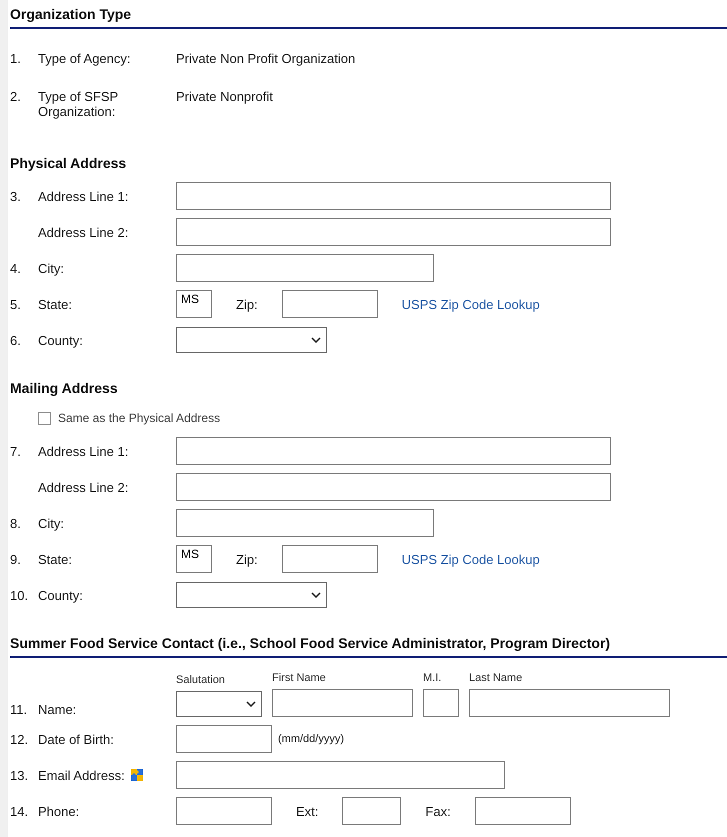 The width and height of the screenshot is (727, 837). What do you see at coordinates (69, 164) in the screenshot?
I see `section-title: Physical Address` at bounding box center [69, 164].